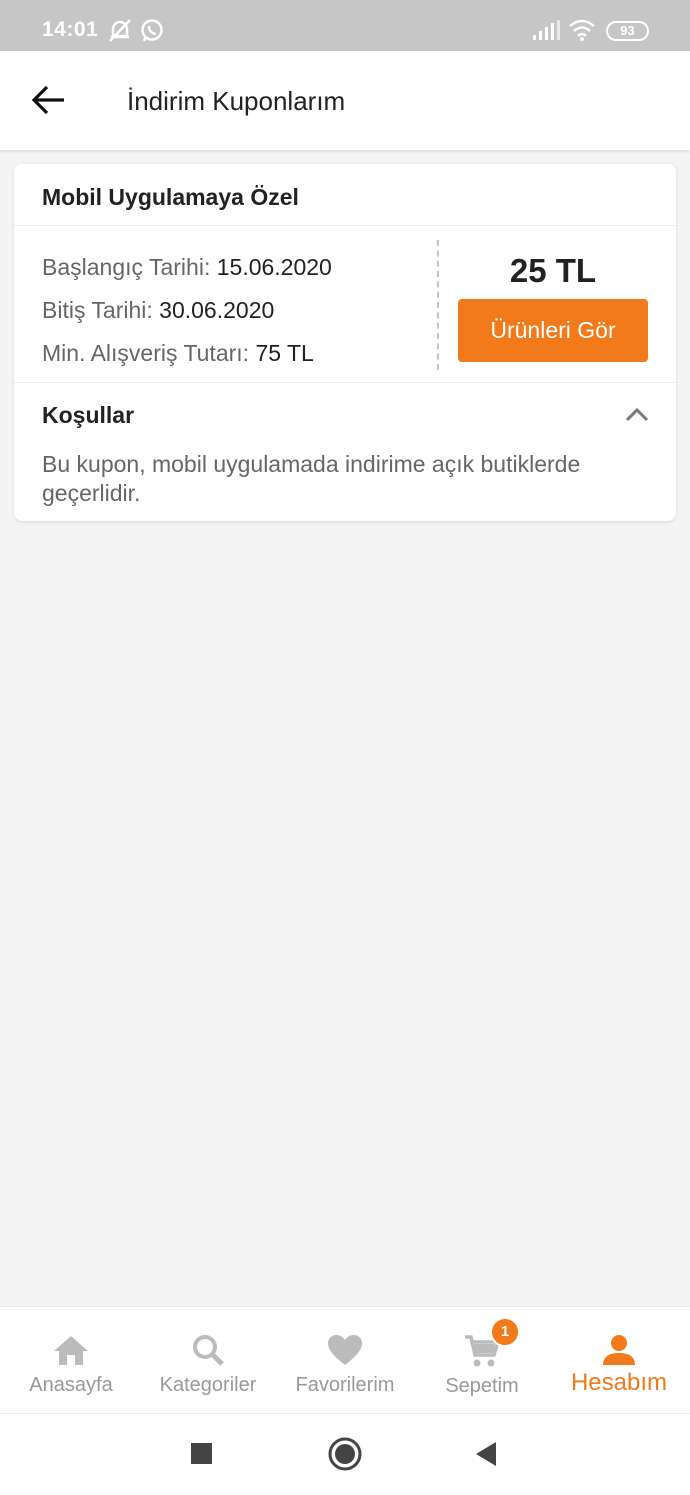 The height and width of the screenshot is (1495, 690). I want to click on back-system-button, so click(486, 1454).